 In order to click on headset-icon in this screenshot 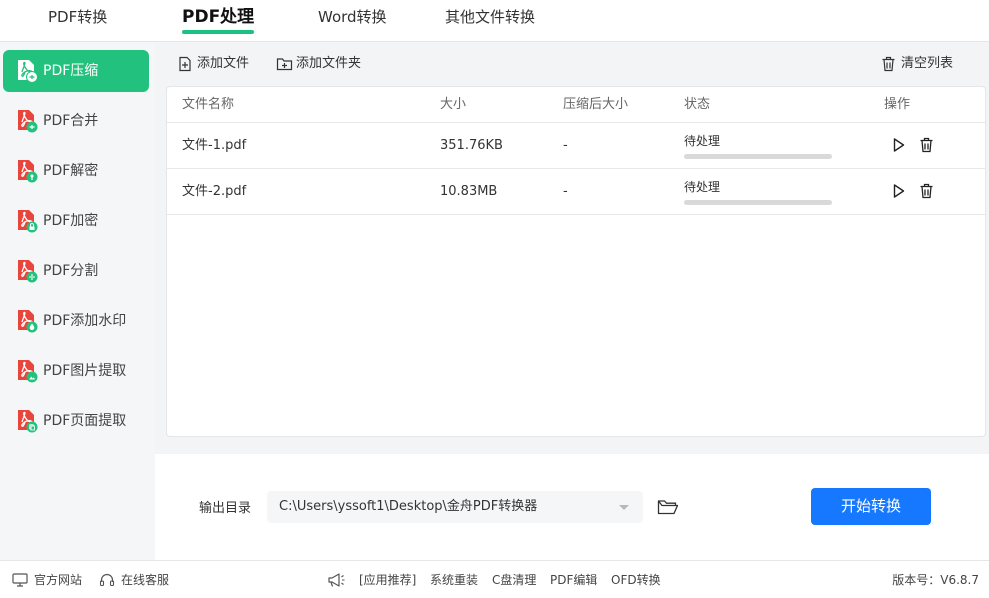, I will do `click(107, 580)`.